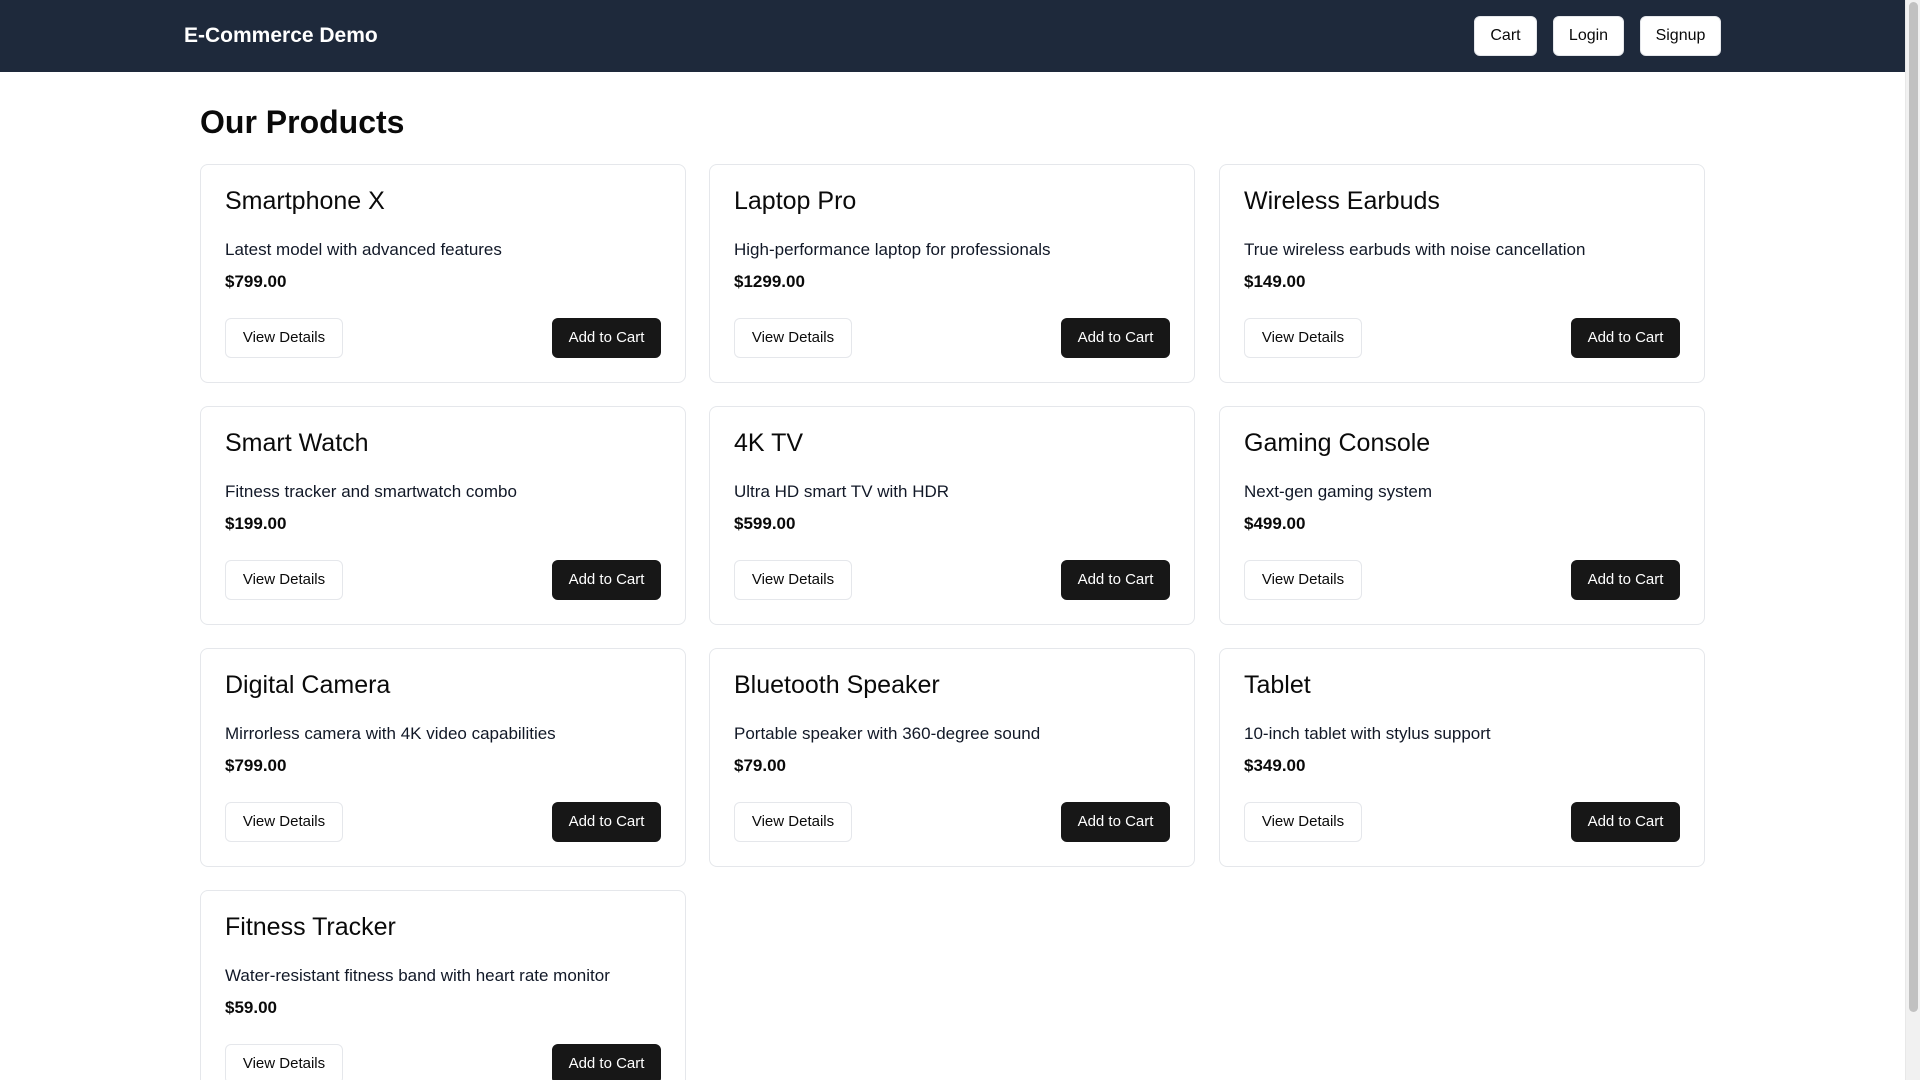 The image size is (1920, 1080). Describe the element at coordinates (281, 36) in the screenshot. I see `brand-logo: E-Commerce Demo` at that location.